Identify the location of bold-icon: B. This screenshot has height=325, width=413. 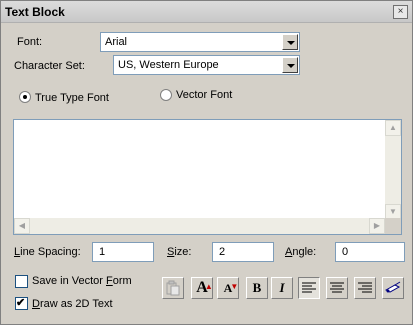
(257, 287).